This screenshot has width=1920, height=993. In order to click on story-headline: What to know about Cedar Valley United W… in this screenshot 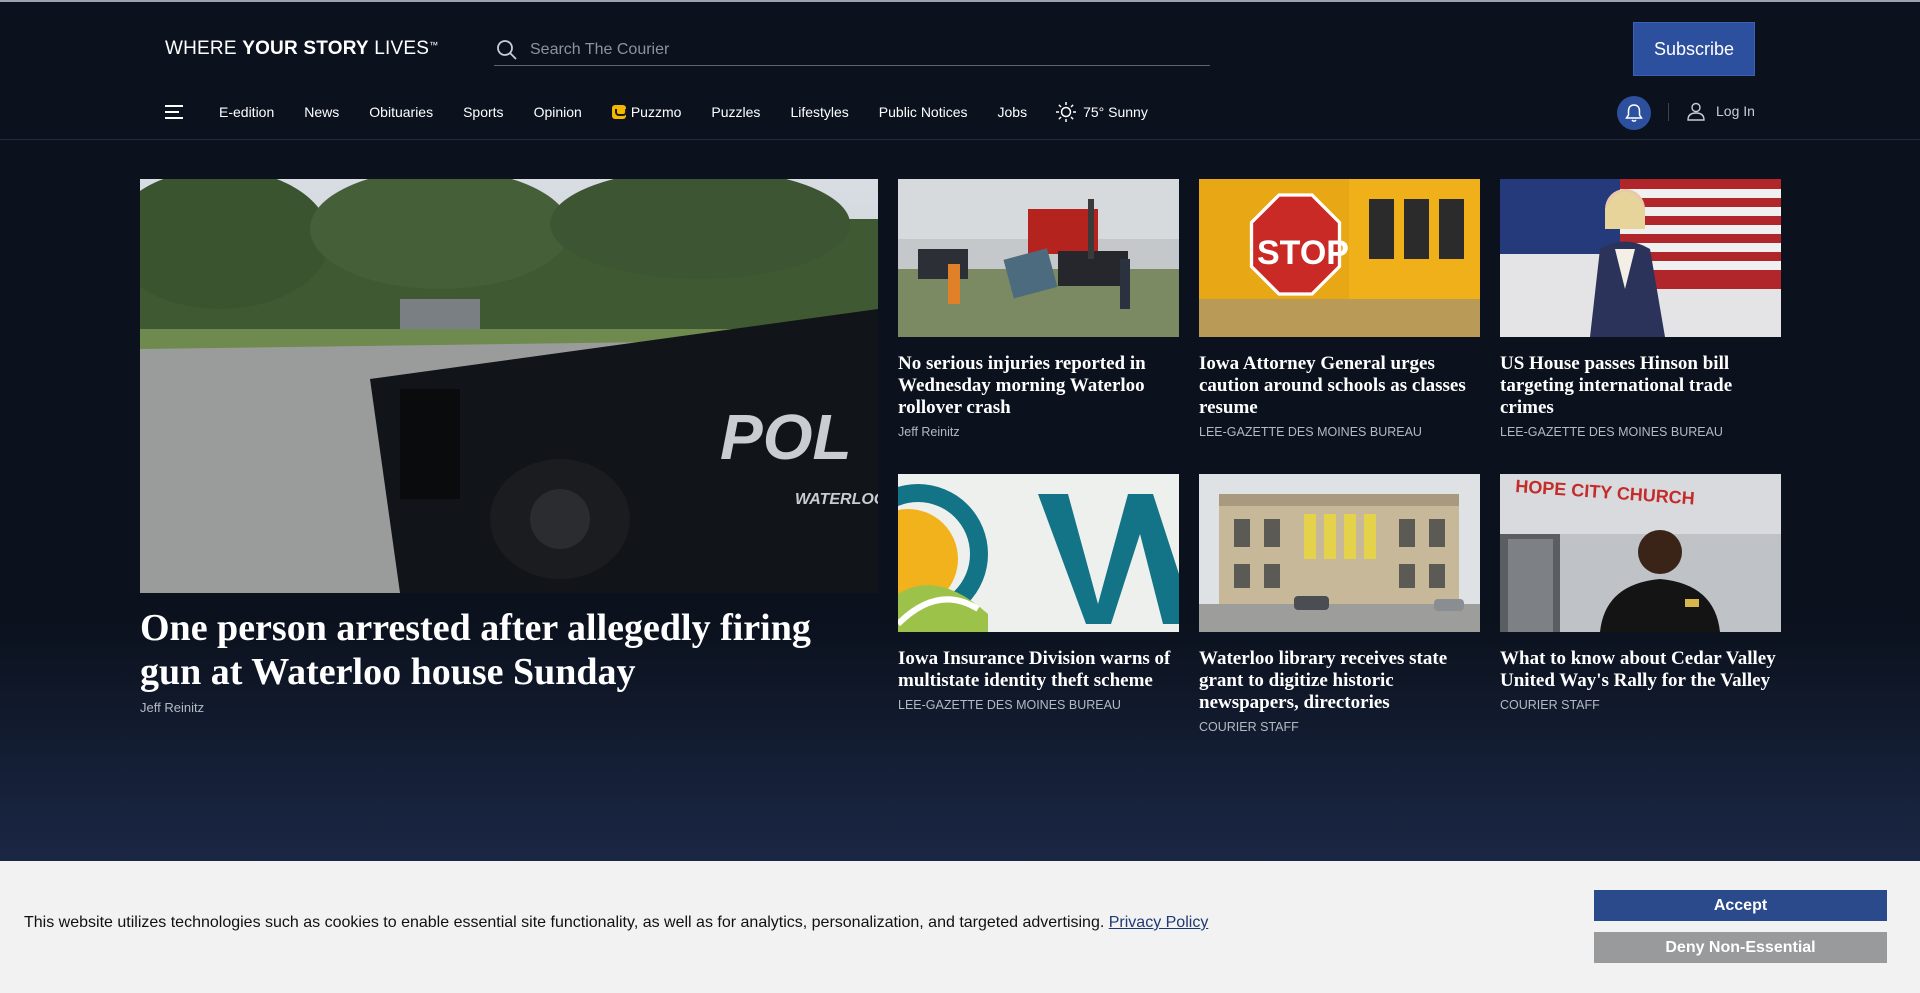, I will do `click(1640, 670)`.